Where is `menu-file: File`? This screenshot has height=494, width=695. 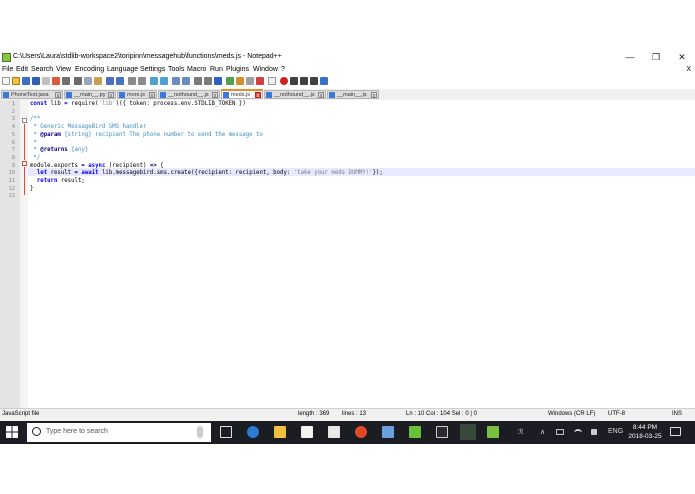
menu-file: File is located at coordinates (7, 69).